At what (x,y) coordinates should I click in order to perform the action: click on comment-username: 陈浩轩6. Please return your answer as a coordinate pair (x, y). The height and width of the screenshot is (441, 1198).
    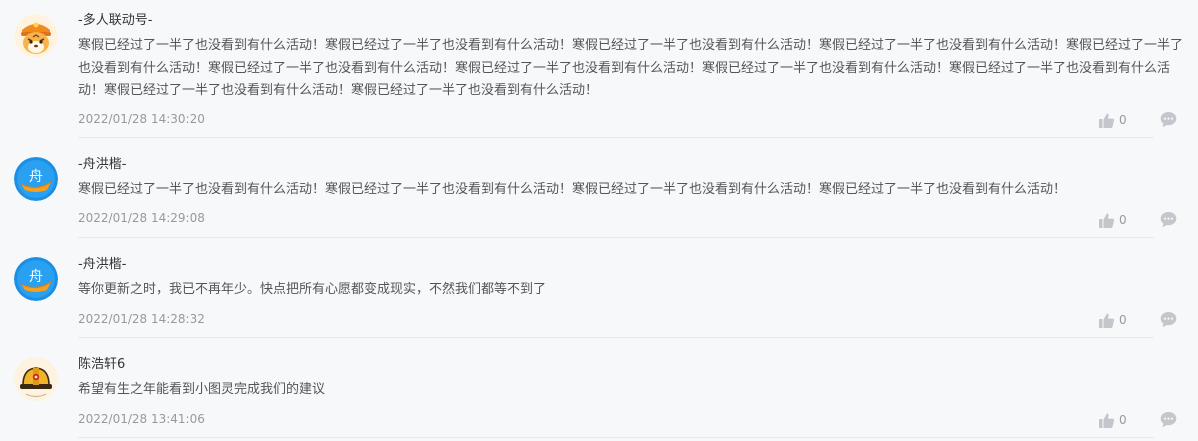
    Looking at the image, I should click on (101, 365).